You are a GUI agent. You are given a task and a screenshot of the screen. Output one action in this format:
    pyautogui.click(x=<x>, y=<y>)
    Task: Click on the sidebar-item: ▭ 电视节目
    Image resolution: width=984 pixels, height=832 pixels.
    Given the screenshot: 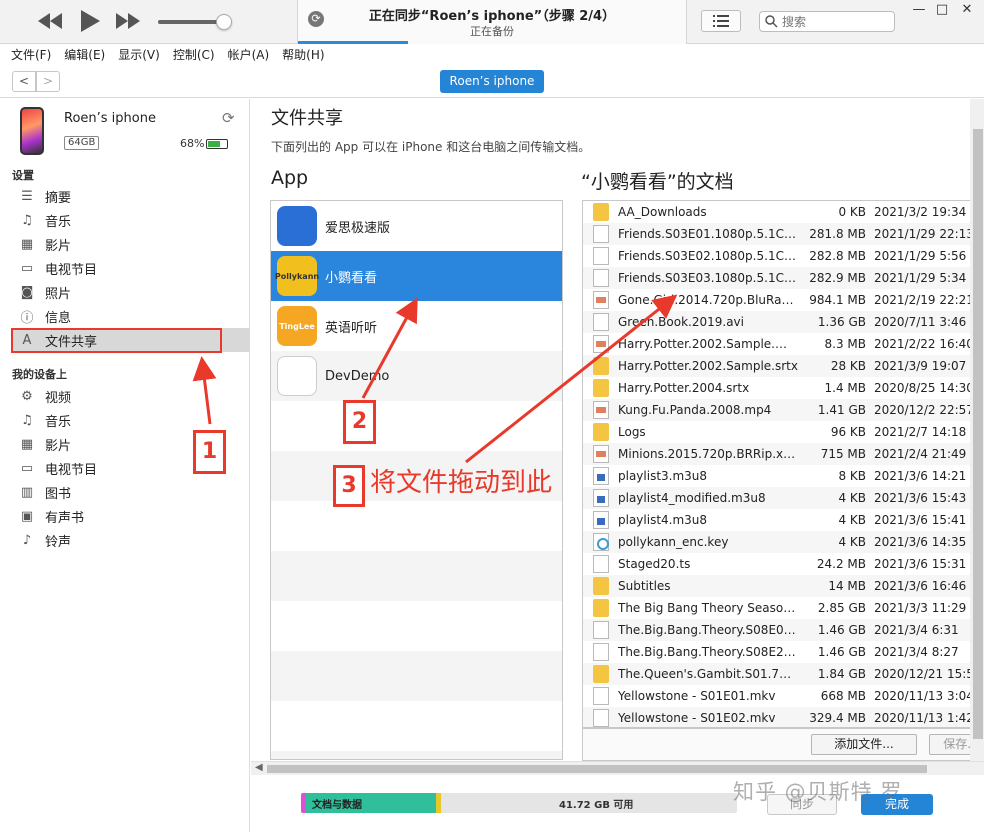 What is the action you would take?
    pyautogui.click(x=131, y=268)
    